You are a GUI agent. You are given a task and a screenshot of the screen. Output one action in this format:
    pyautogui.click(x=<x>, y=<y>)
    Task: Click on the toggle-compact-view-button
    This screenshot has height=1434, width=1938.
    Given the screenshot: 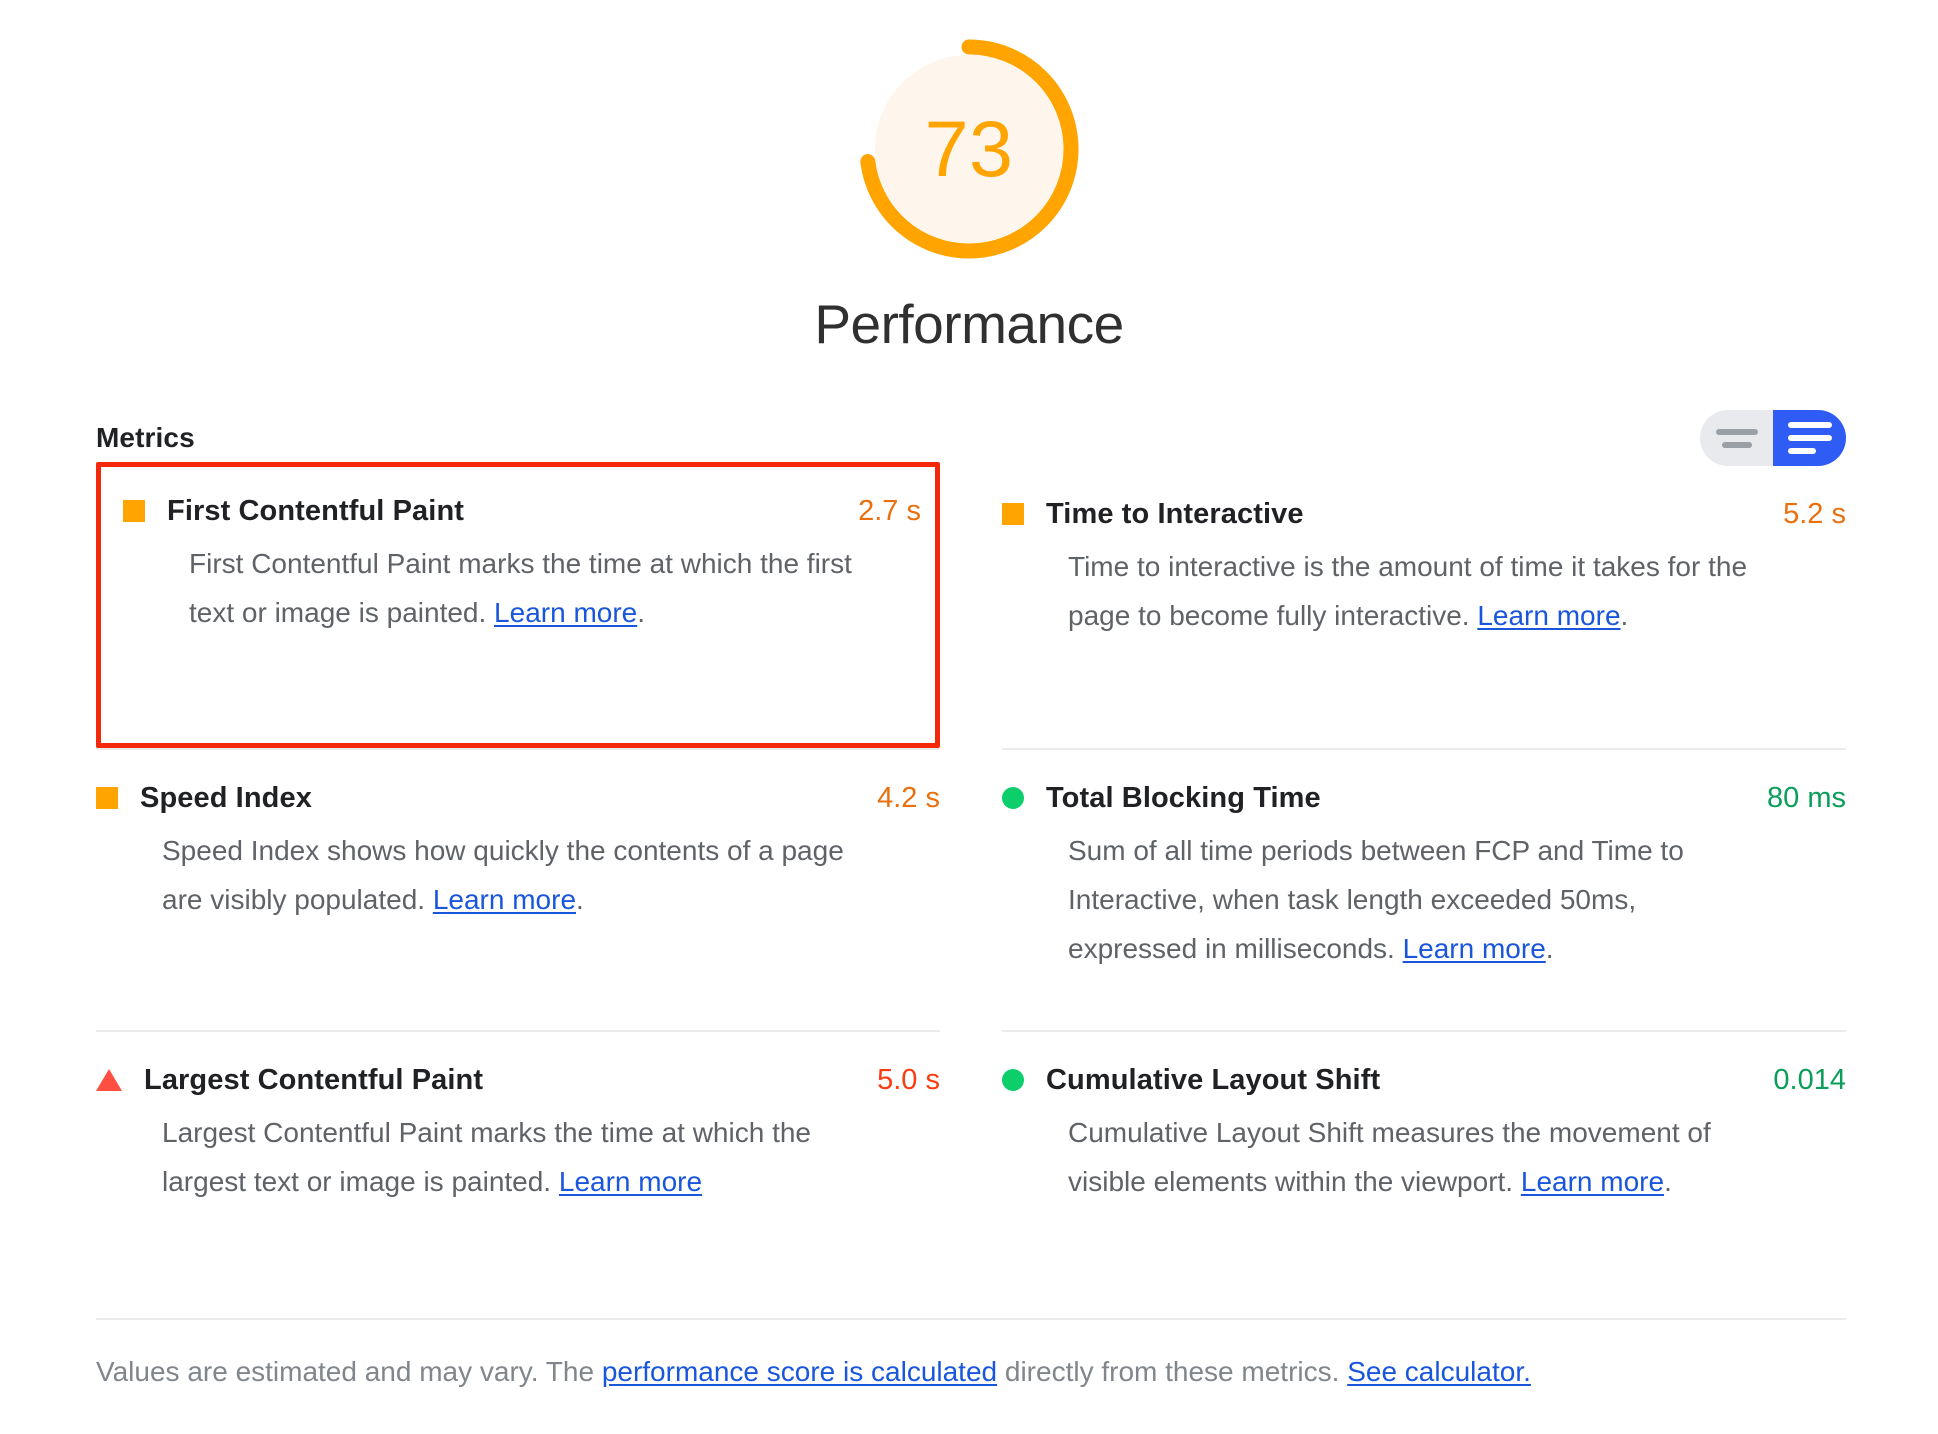 What is the action you would take?
    pyautogui.click(x=1736, y=438)
    